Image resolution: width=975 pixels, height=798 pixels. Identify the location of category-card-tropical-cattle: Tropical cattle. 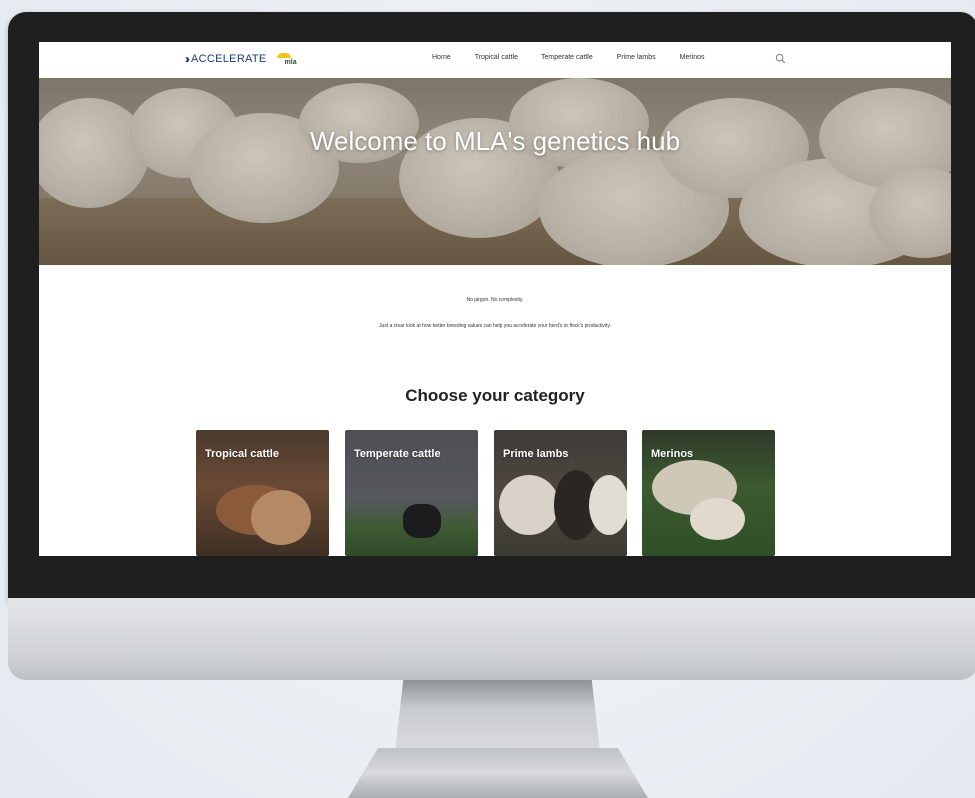
(262, 493).